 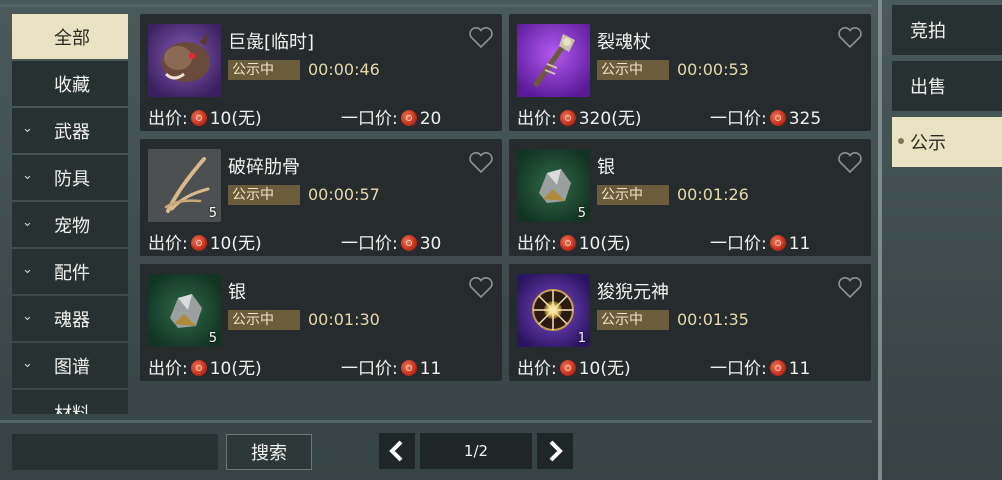 I want to click on buyout-value: 11, so click(x=799, y=369).